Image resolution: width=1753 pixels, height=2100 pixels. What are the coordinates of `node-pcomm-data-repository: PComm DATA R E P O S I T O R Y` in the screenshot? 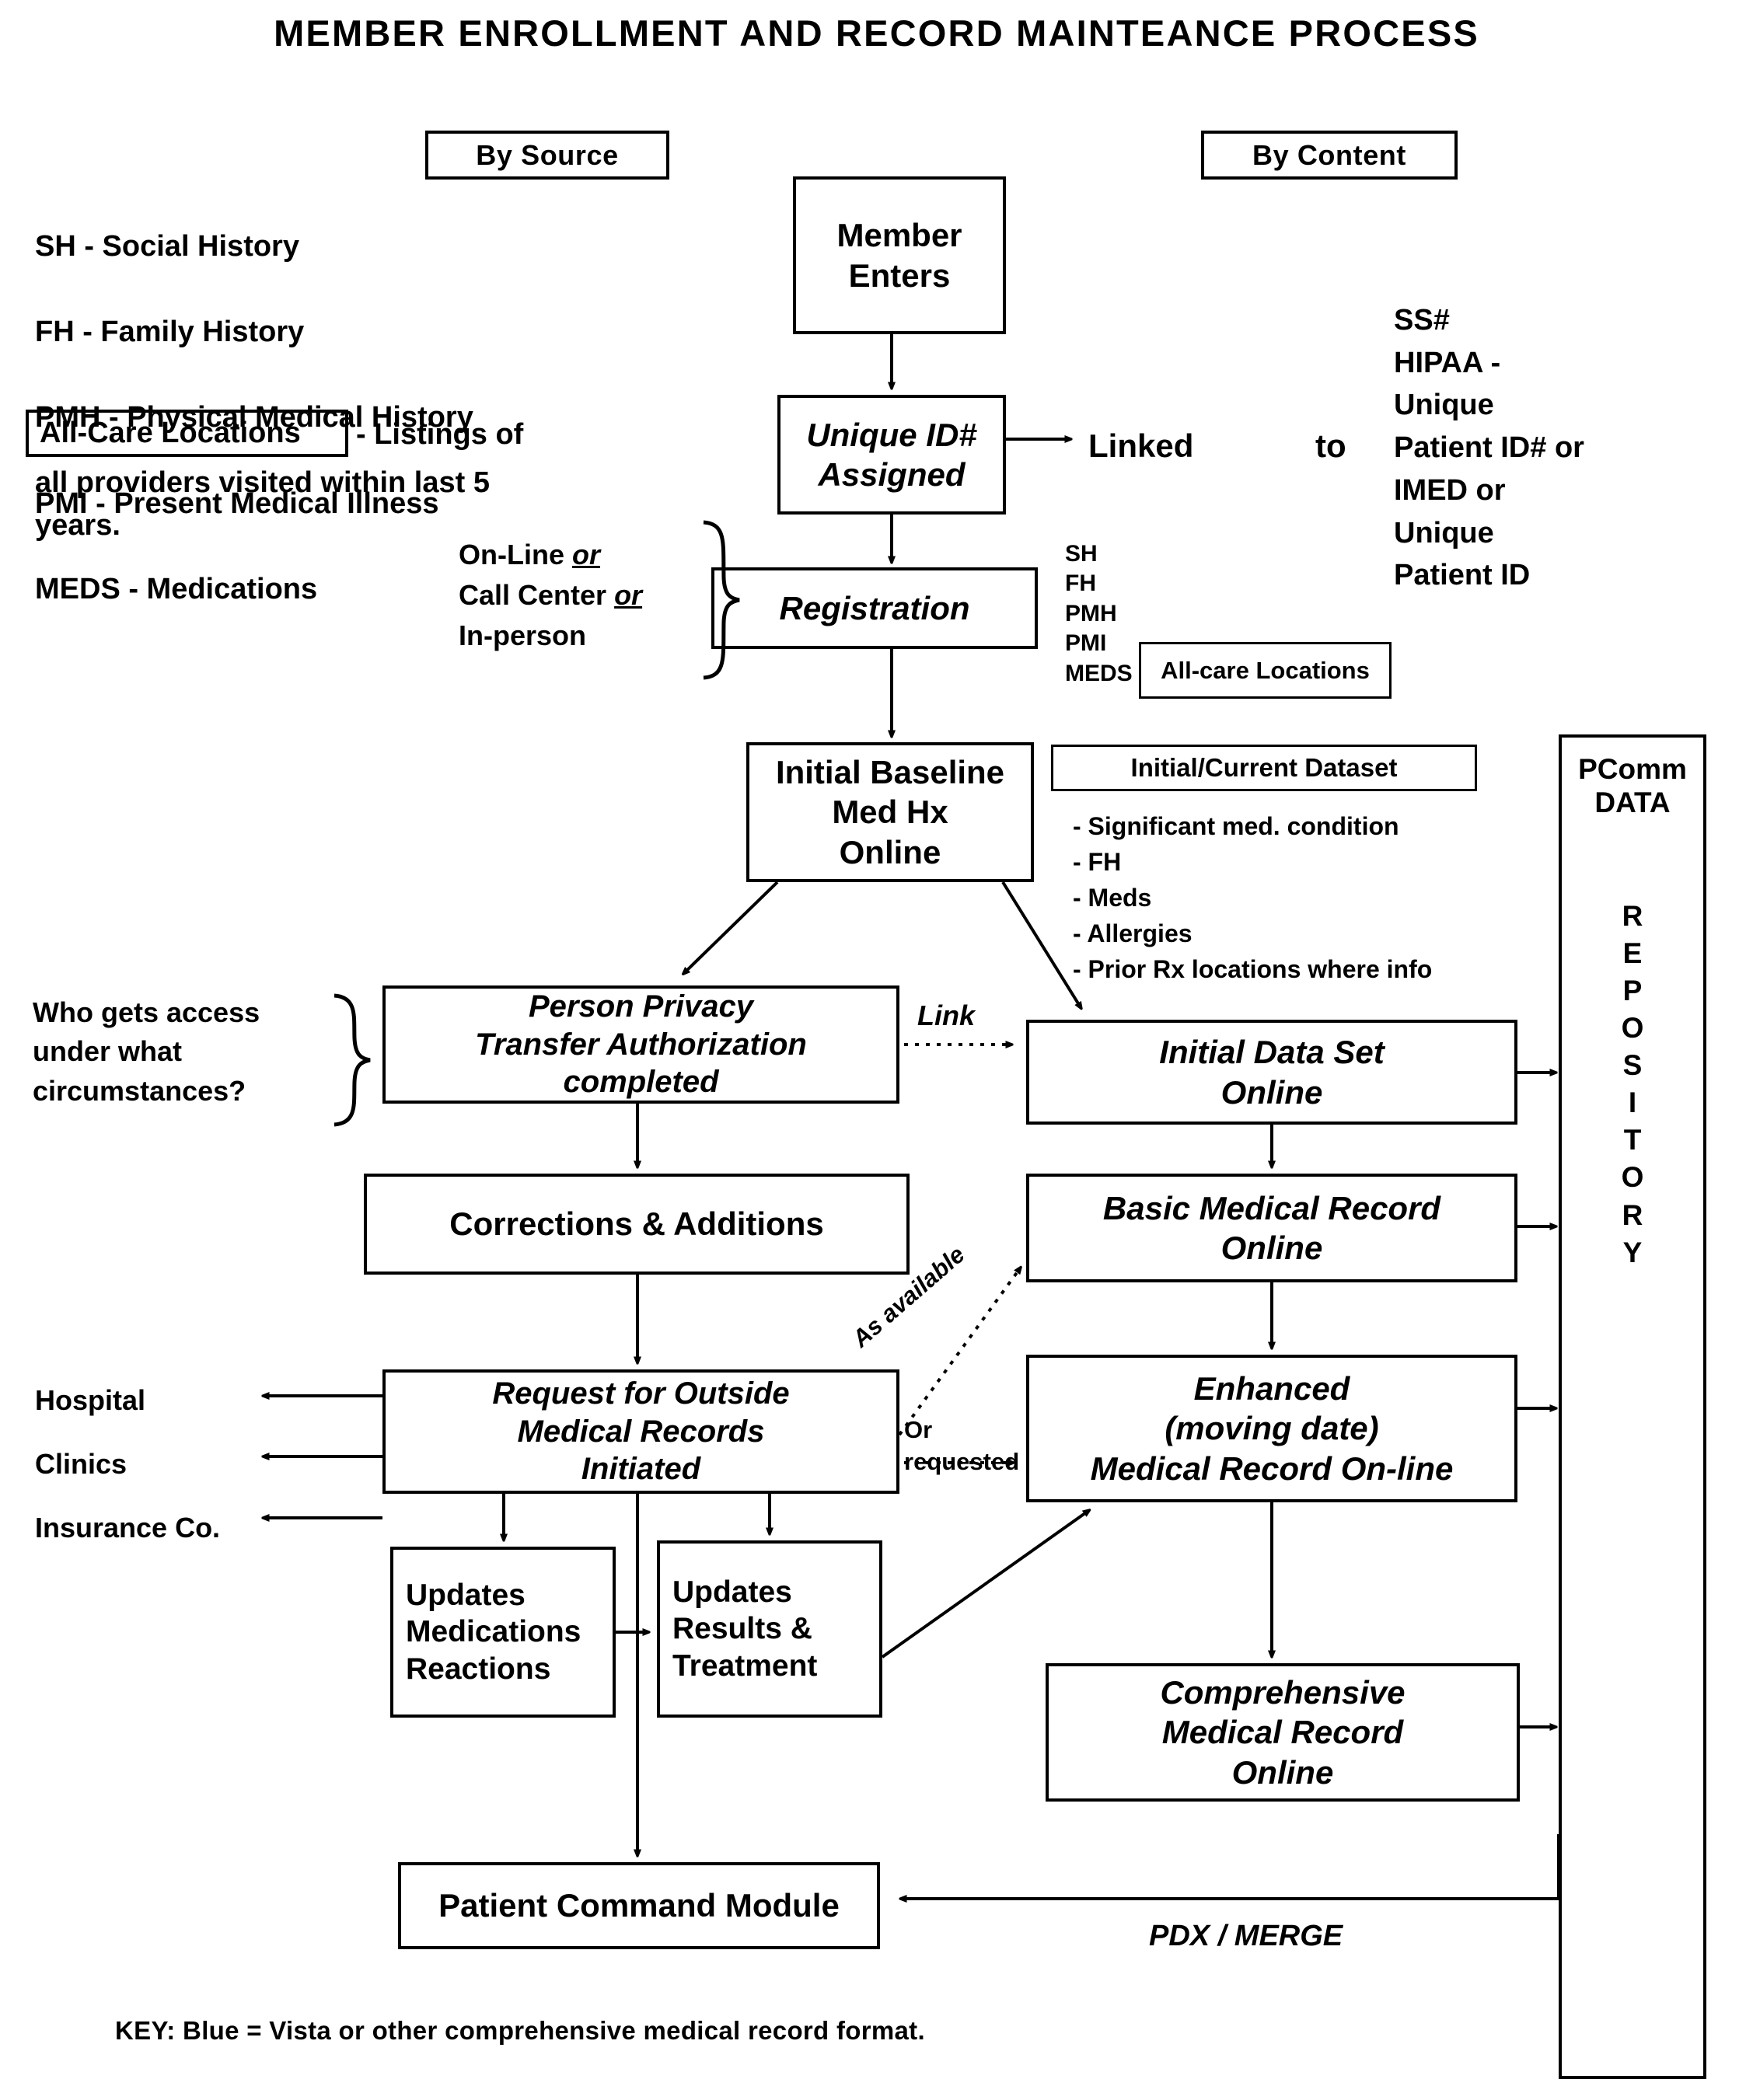 It's located at (1632, 1406).